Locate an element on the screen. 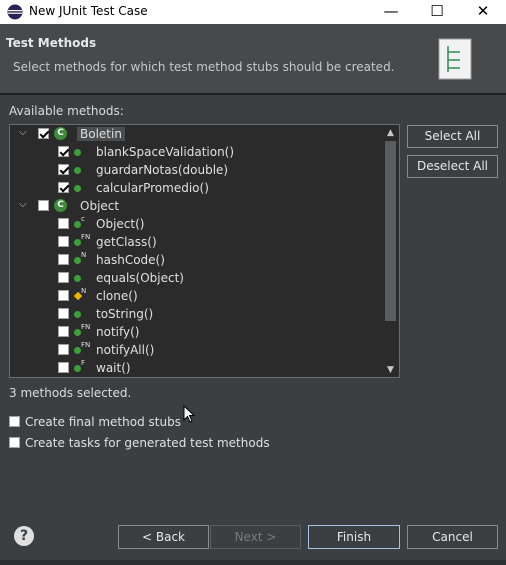 This screenshot has height=565, width=506. next-button: Next > is located at coordinates (255, 537).